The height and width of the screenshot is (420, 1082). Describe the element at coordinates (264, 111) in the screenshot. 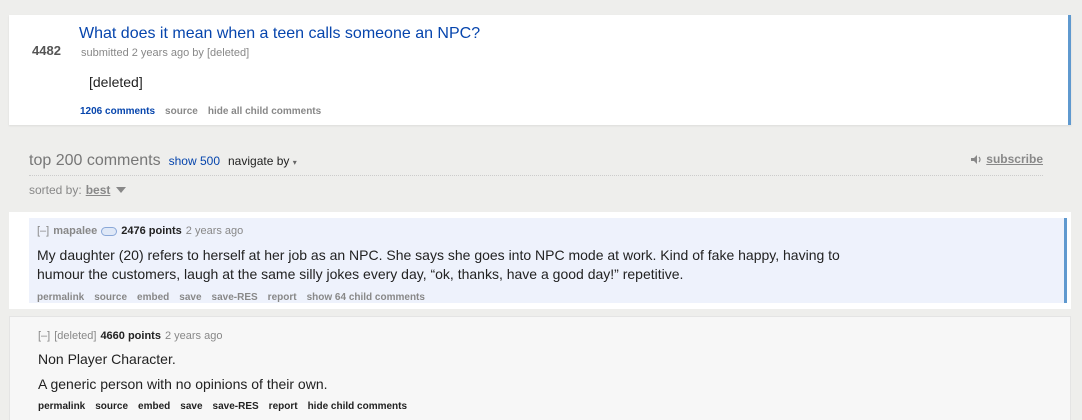

I see `hide-child-comments-link: hide all child comments` at that location.